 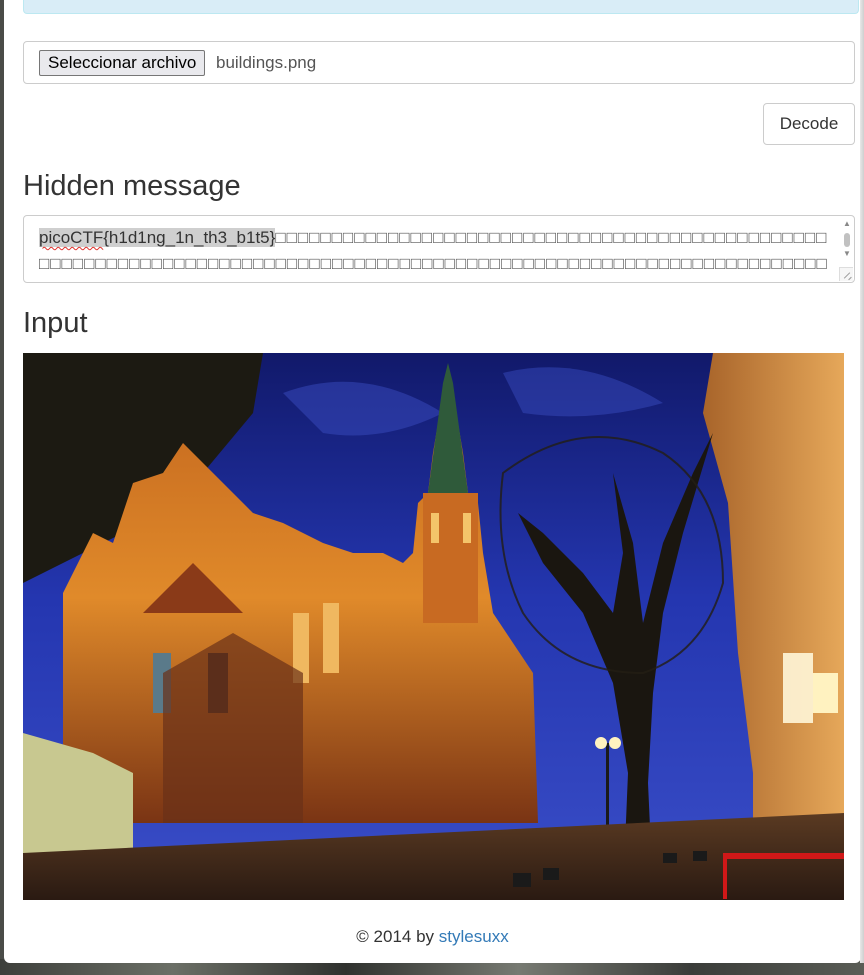 What do you see at coordinates (809, 124) in the screenshot?
I see `decode-button: Decode` at bounding box center [809, 124].